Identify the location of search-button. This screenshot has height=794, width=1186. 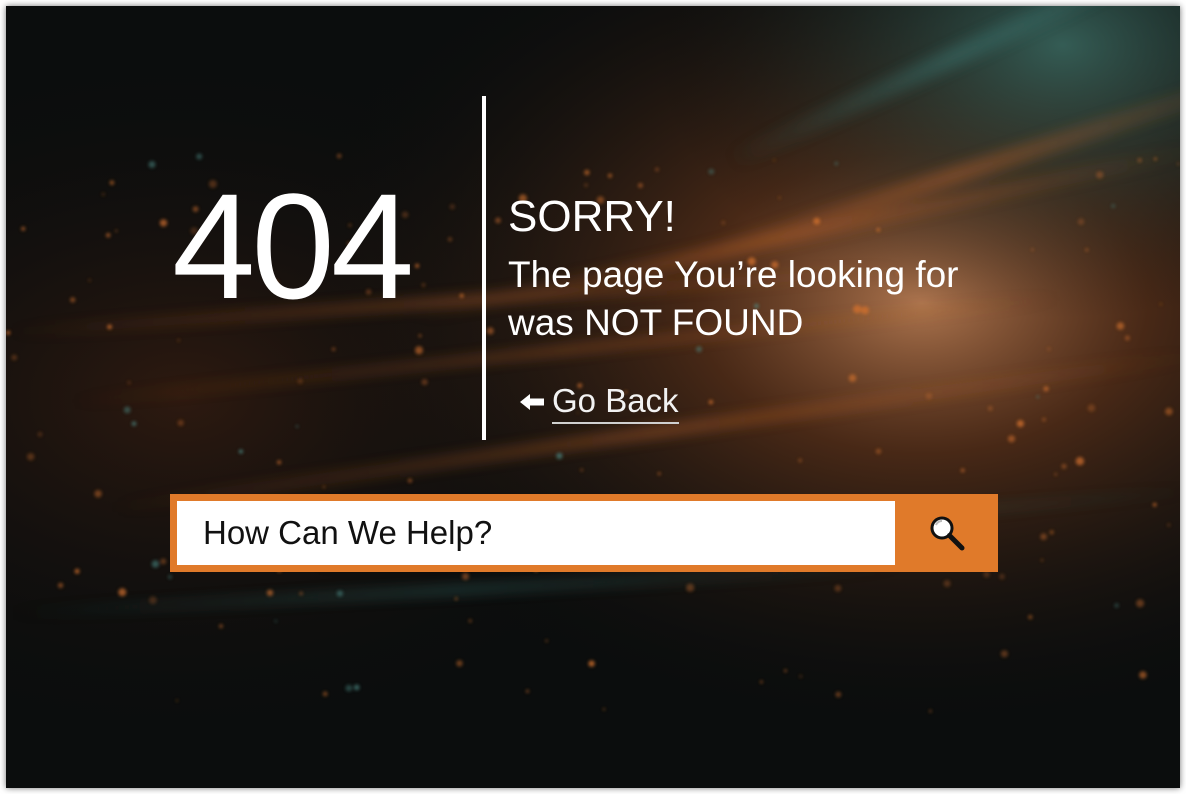
(946, 533).